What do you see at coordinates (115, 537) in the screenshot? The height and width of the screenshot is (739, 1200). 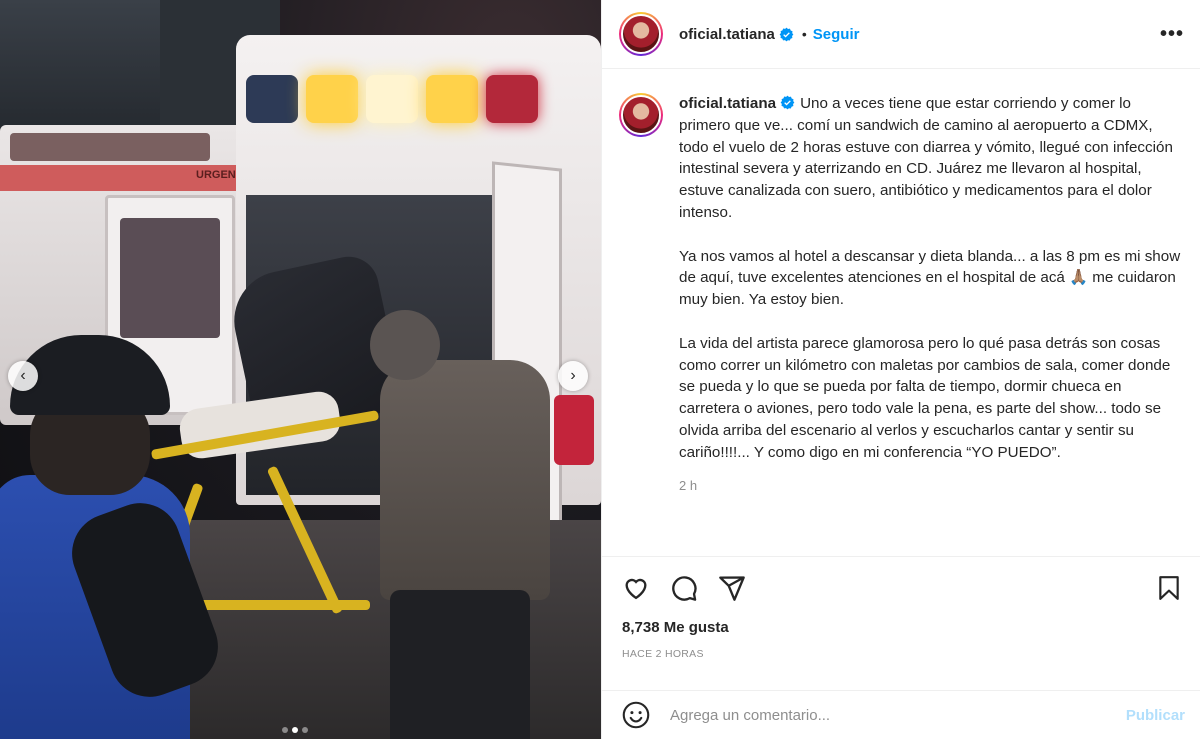 I see `photo-worker-left` at bounding box center [115, 537].